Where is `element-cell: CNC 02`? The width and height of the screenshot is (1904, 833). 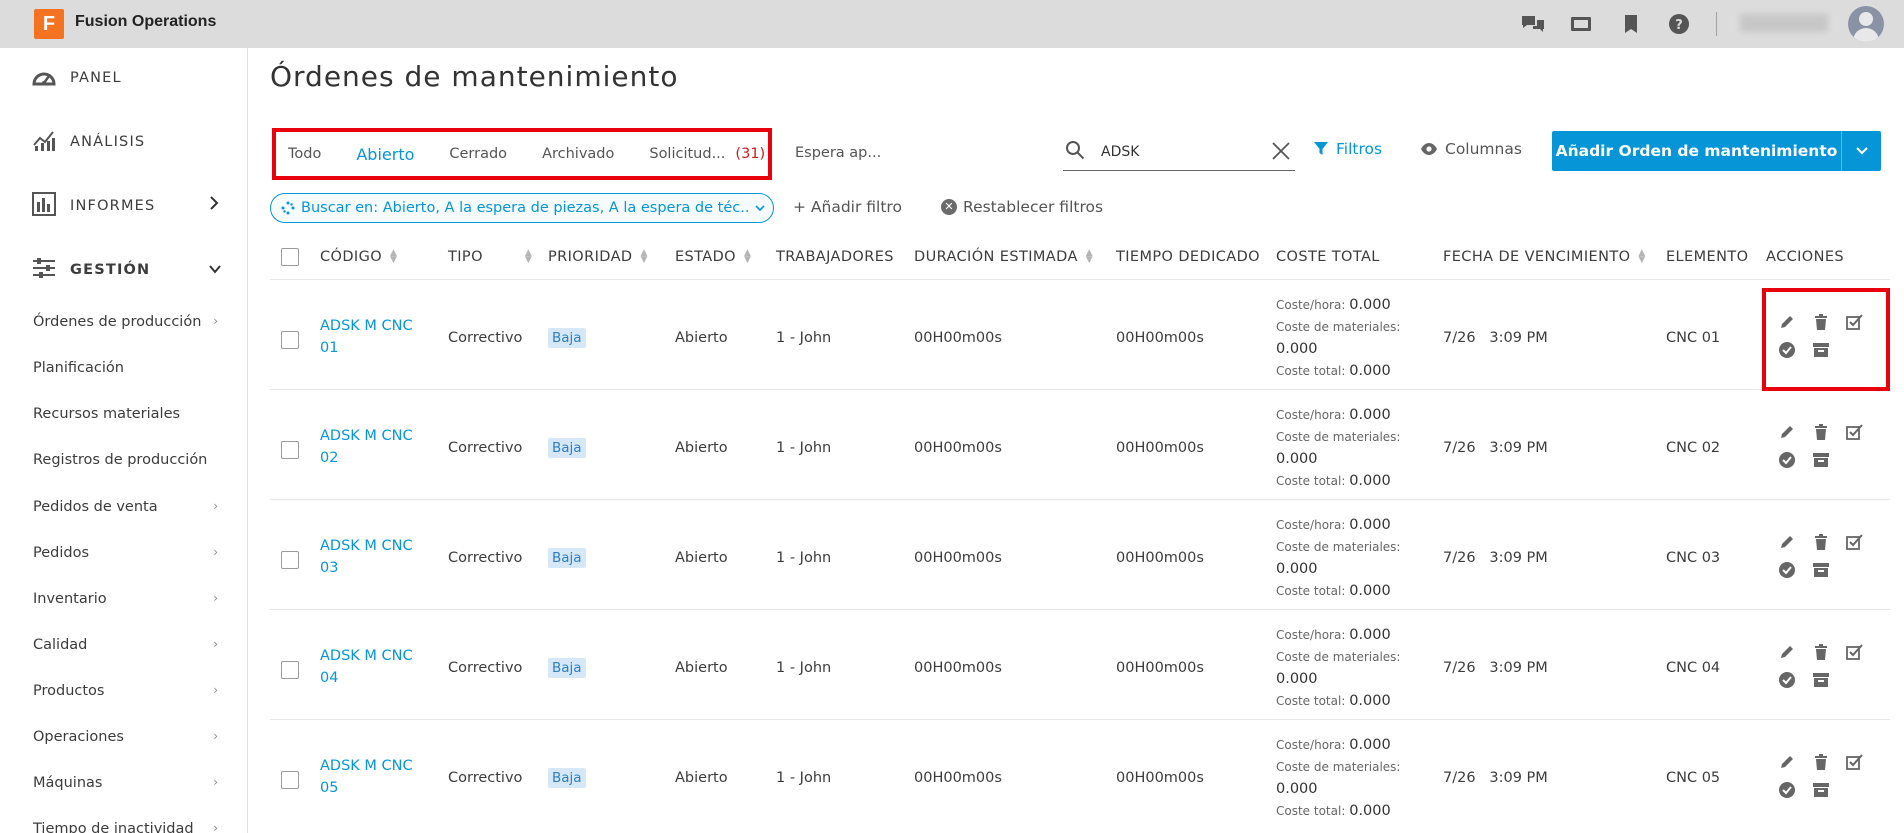
element-cell: CNC 02 is located at coordinates (1693, 448).